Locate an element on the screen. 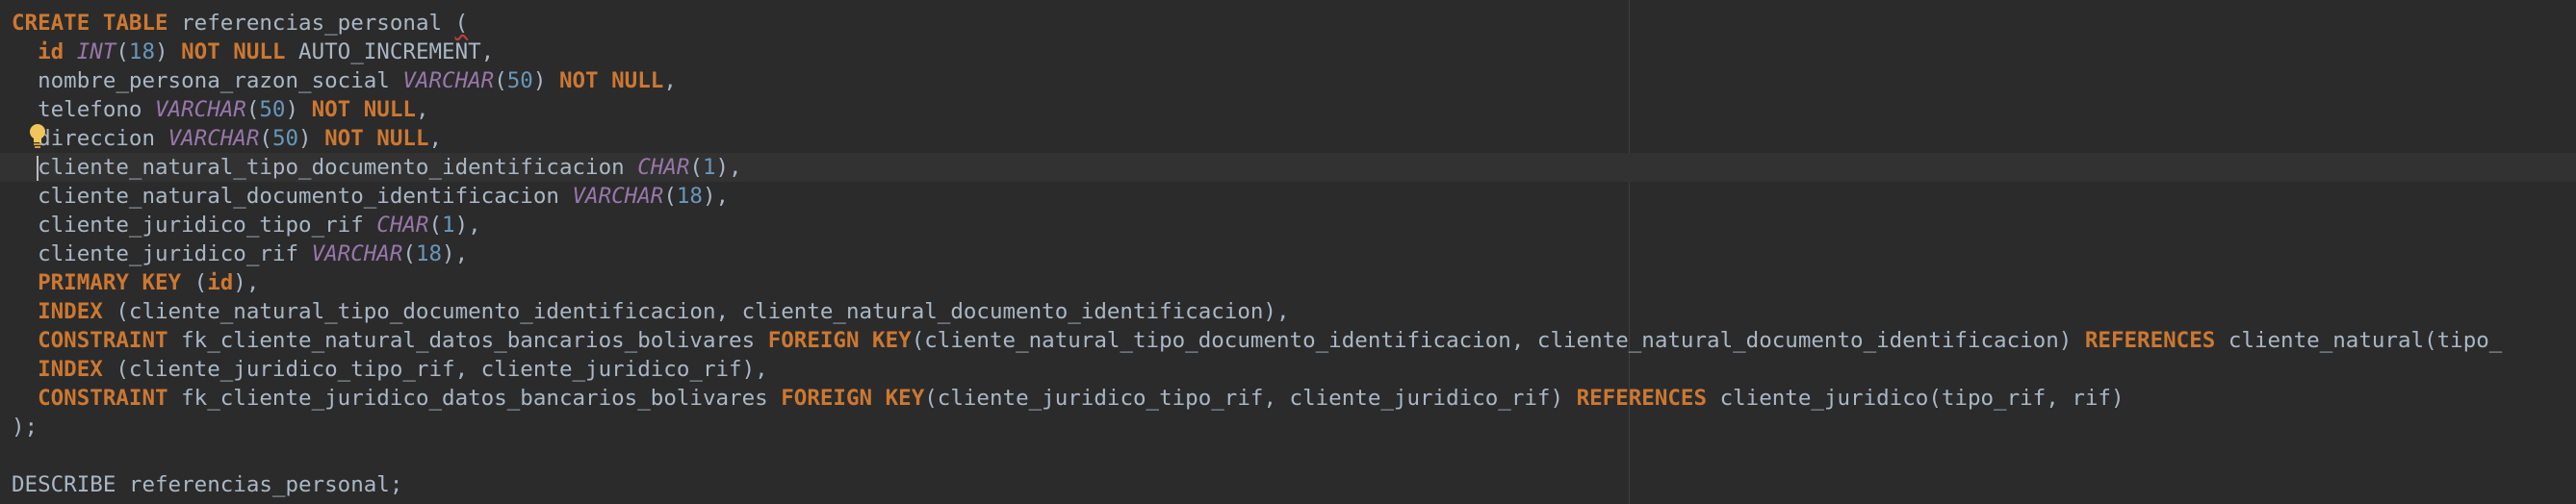 This screenshot has height=504, width=2576. code-token: cliente_natural(tipo_ is located at coordinates (2359, 341).